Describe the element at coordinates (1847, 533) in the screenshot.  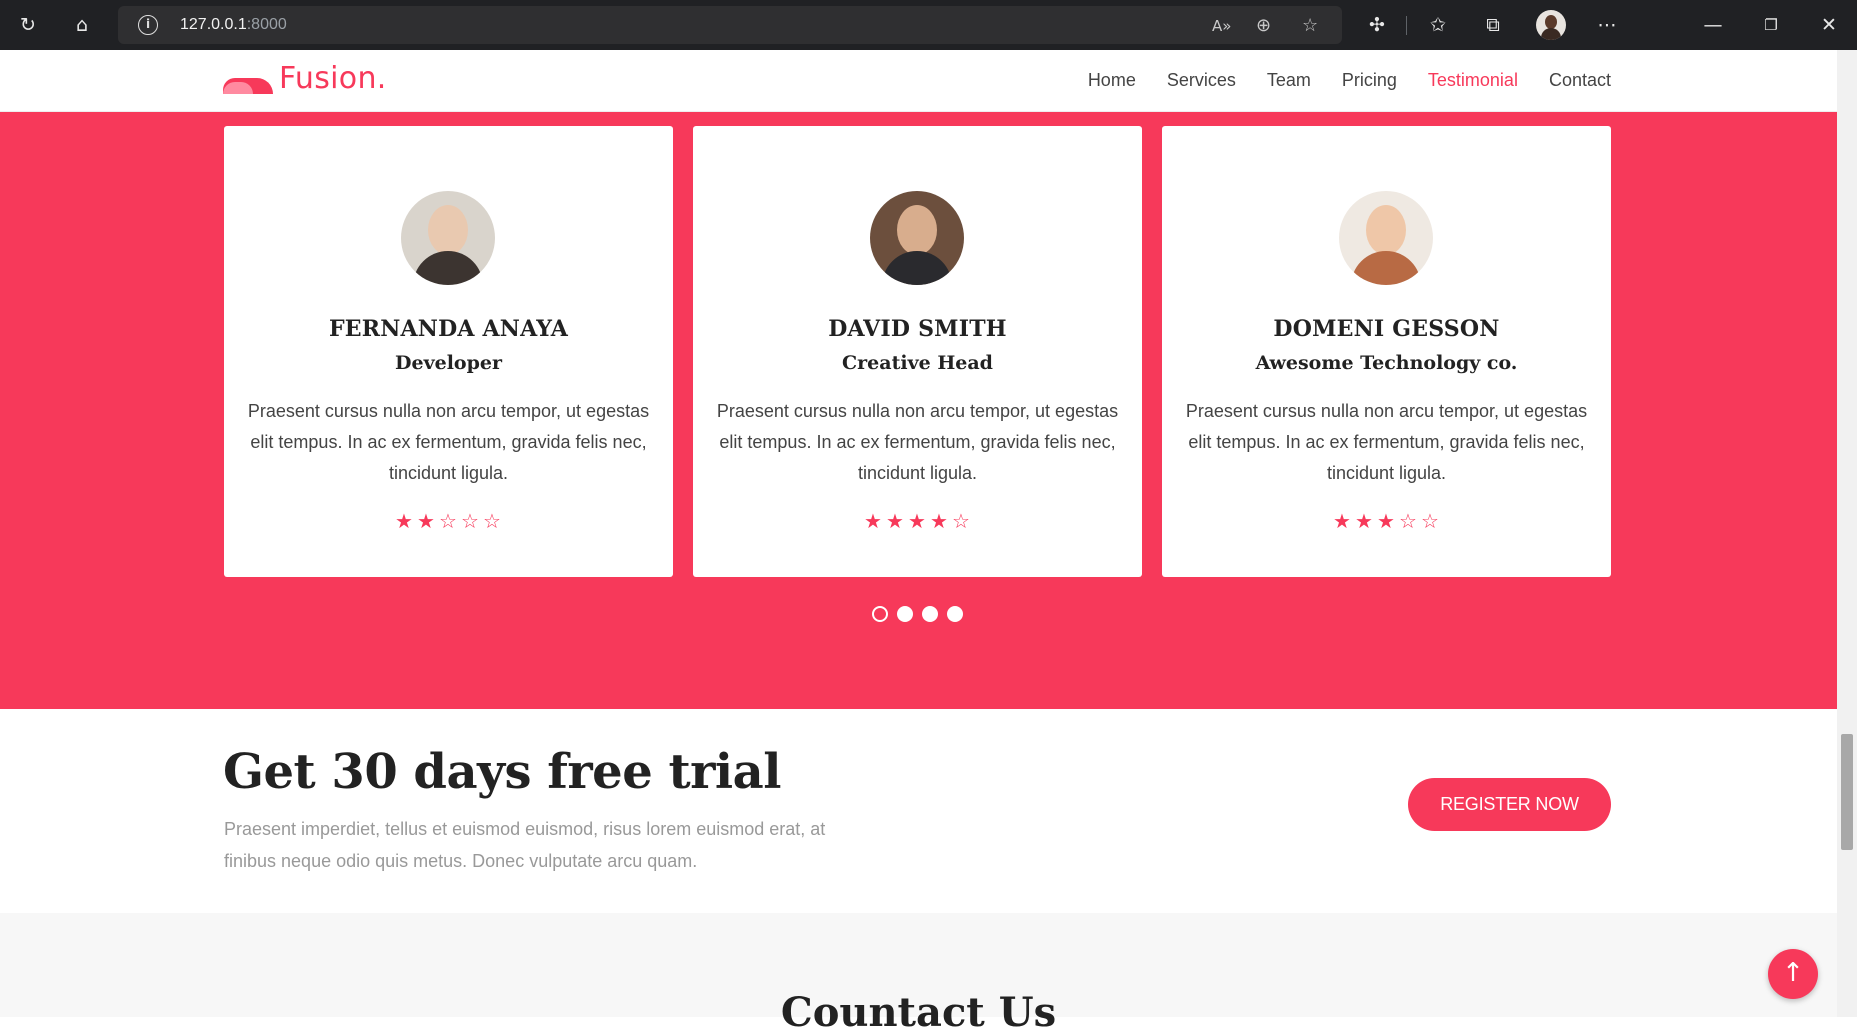
I see `page-scrollbar` at that location.